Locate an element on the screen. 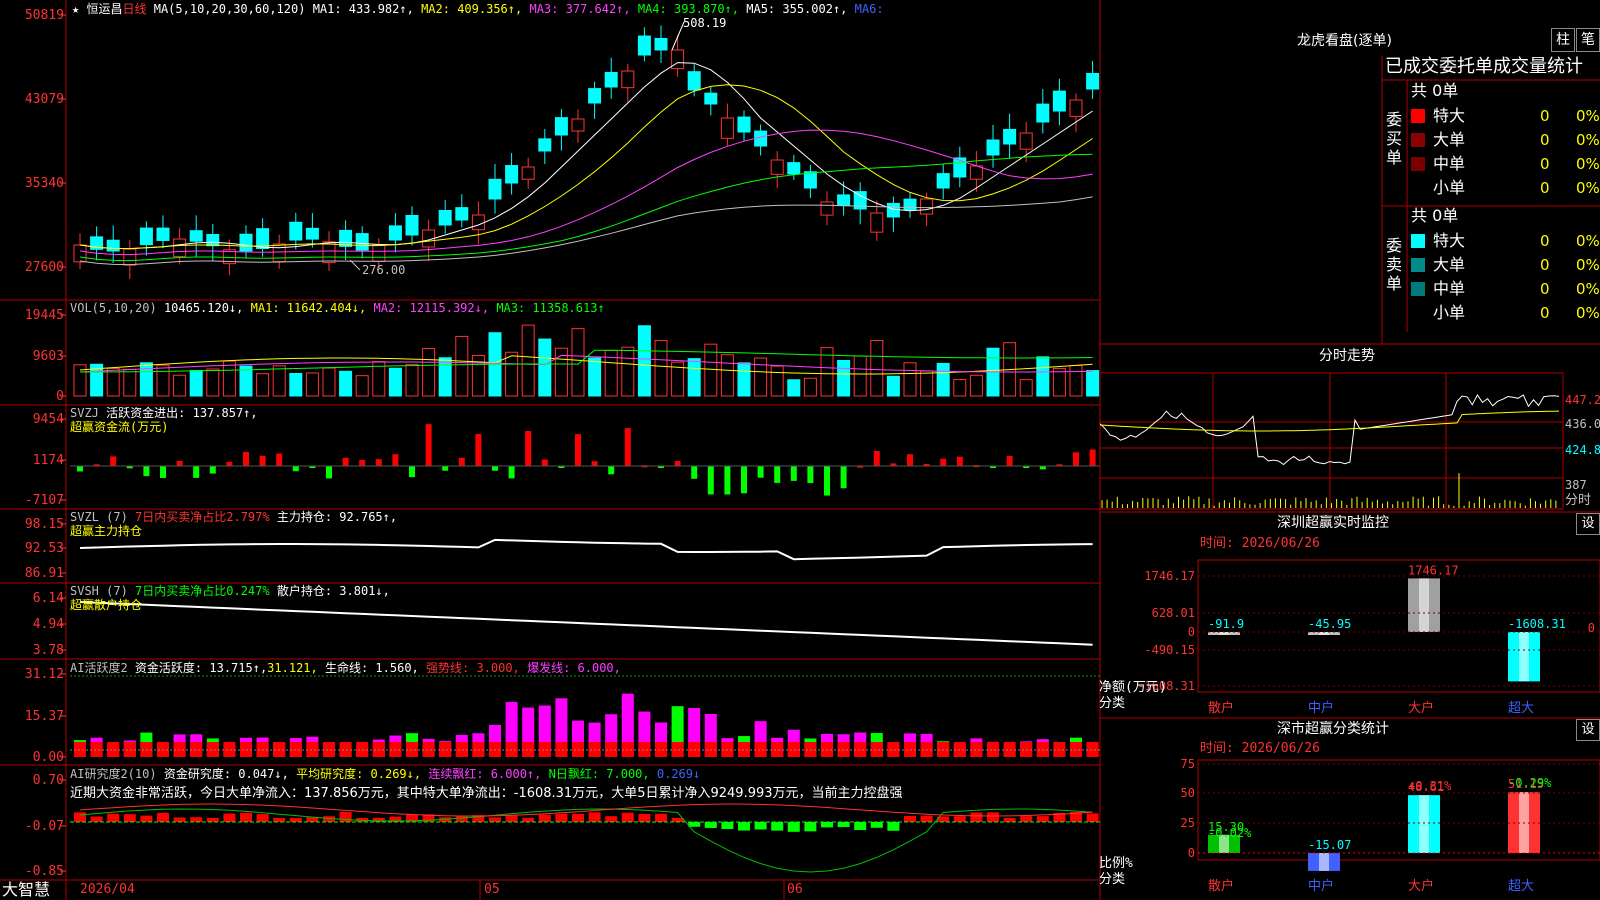 The width and height of the screenshot is (1600, 900). chart-y-tick: 0 is located at coordinates (1191, 853).